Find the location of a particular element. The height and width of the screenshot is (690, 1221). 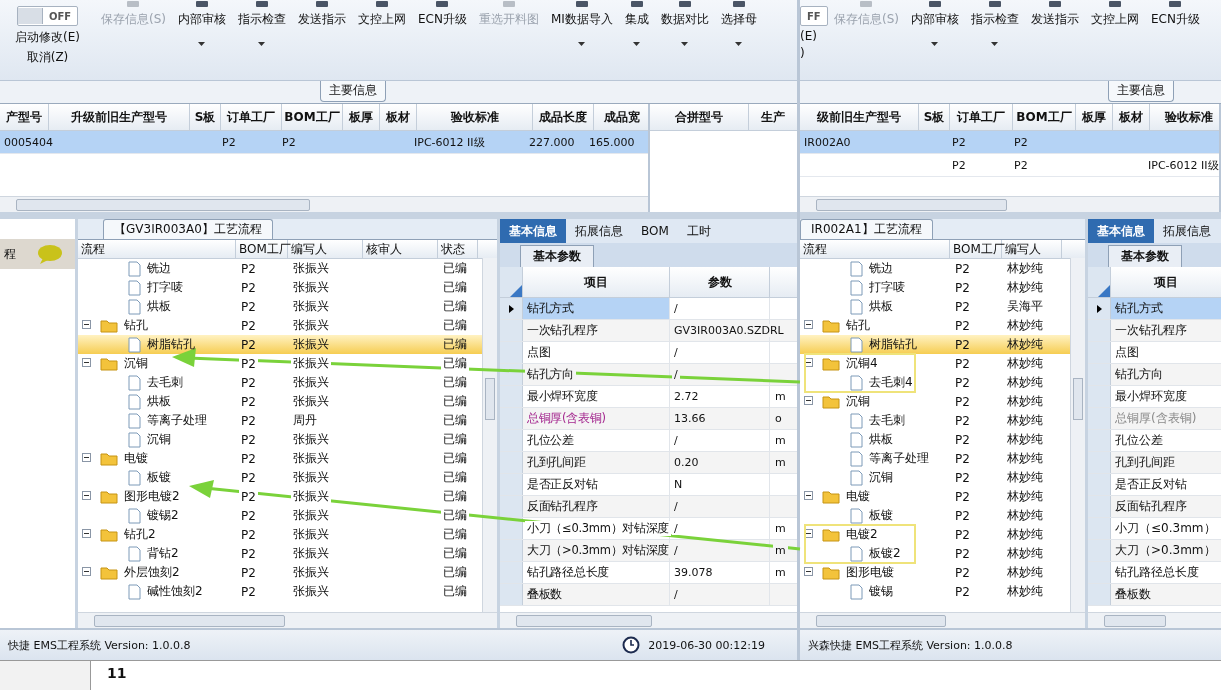

table-row: 孔到孔间距 0.20 m is located at coordinates (648, 463).